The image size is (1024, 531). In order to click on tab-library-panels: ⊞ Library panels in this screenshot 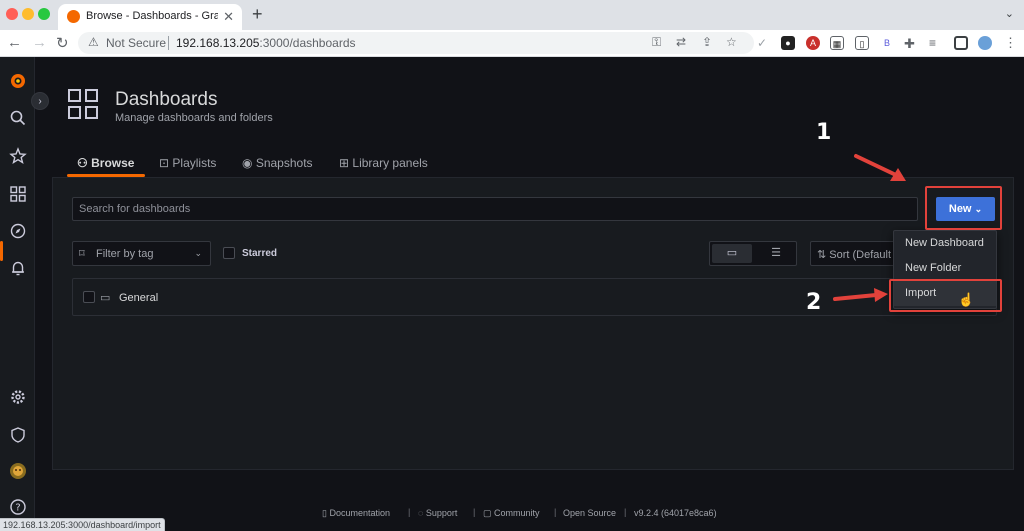, I will do `click(383, 163)`.